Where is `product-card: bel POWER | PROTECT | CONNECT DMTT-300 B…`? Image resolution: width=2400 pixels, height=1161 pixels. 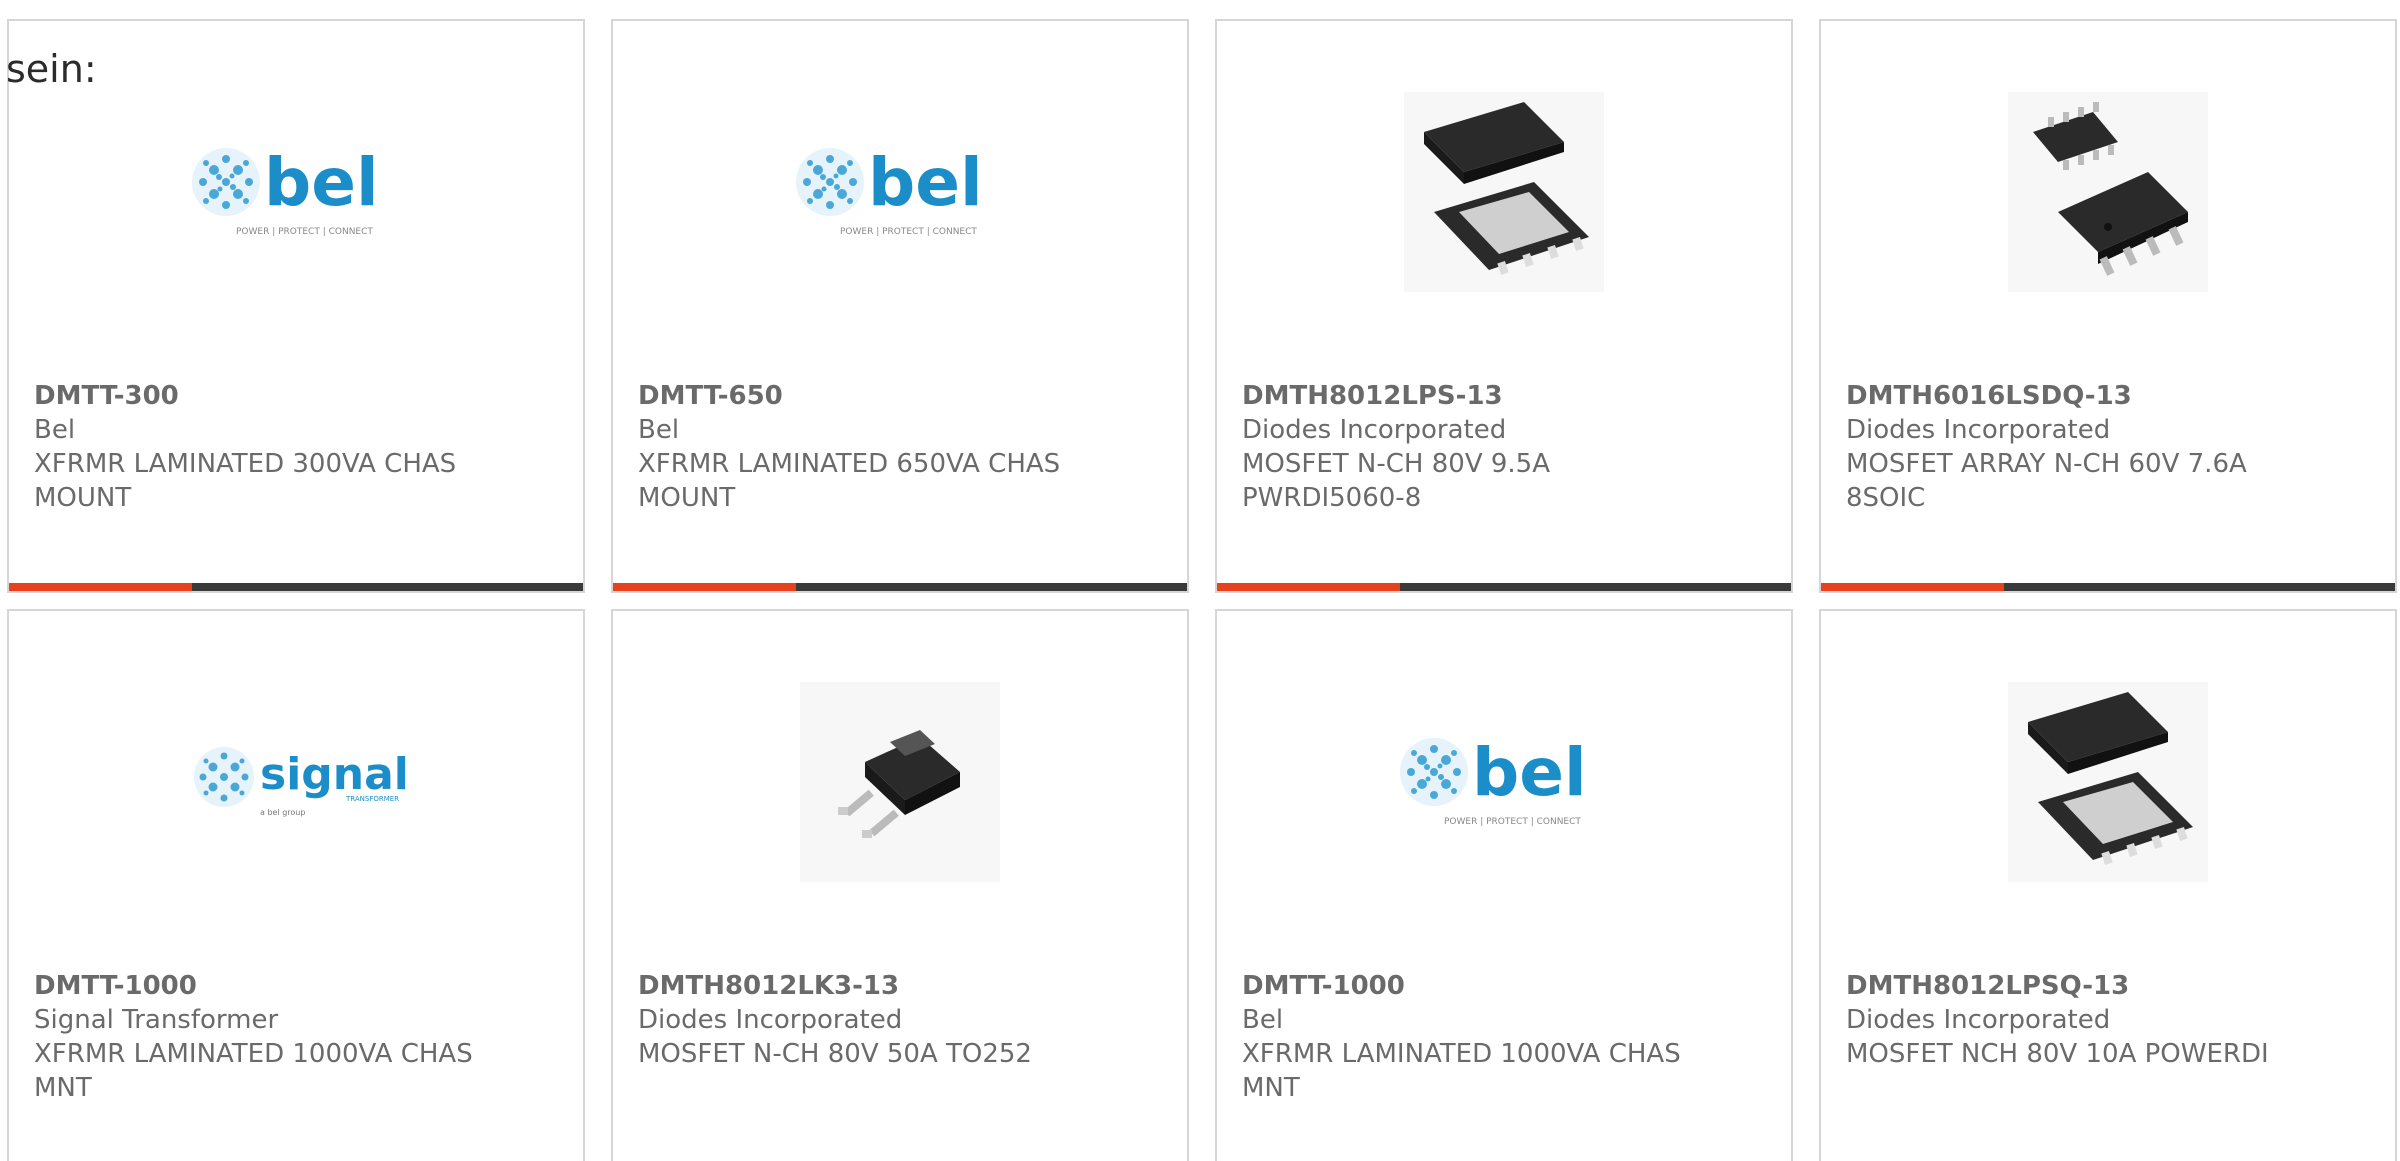
product-card: bel POWER | PROTECT | CONNECT DMTT-300 B… is located at coordinates (296, 306).